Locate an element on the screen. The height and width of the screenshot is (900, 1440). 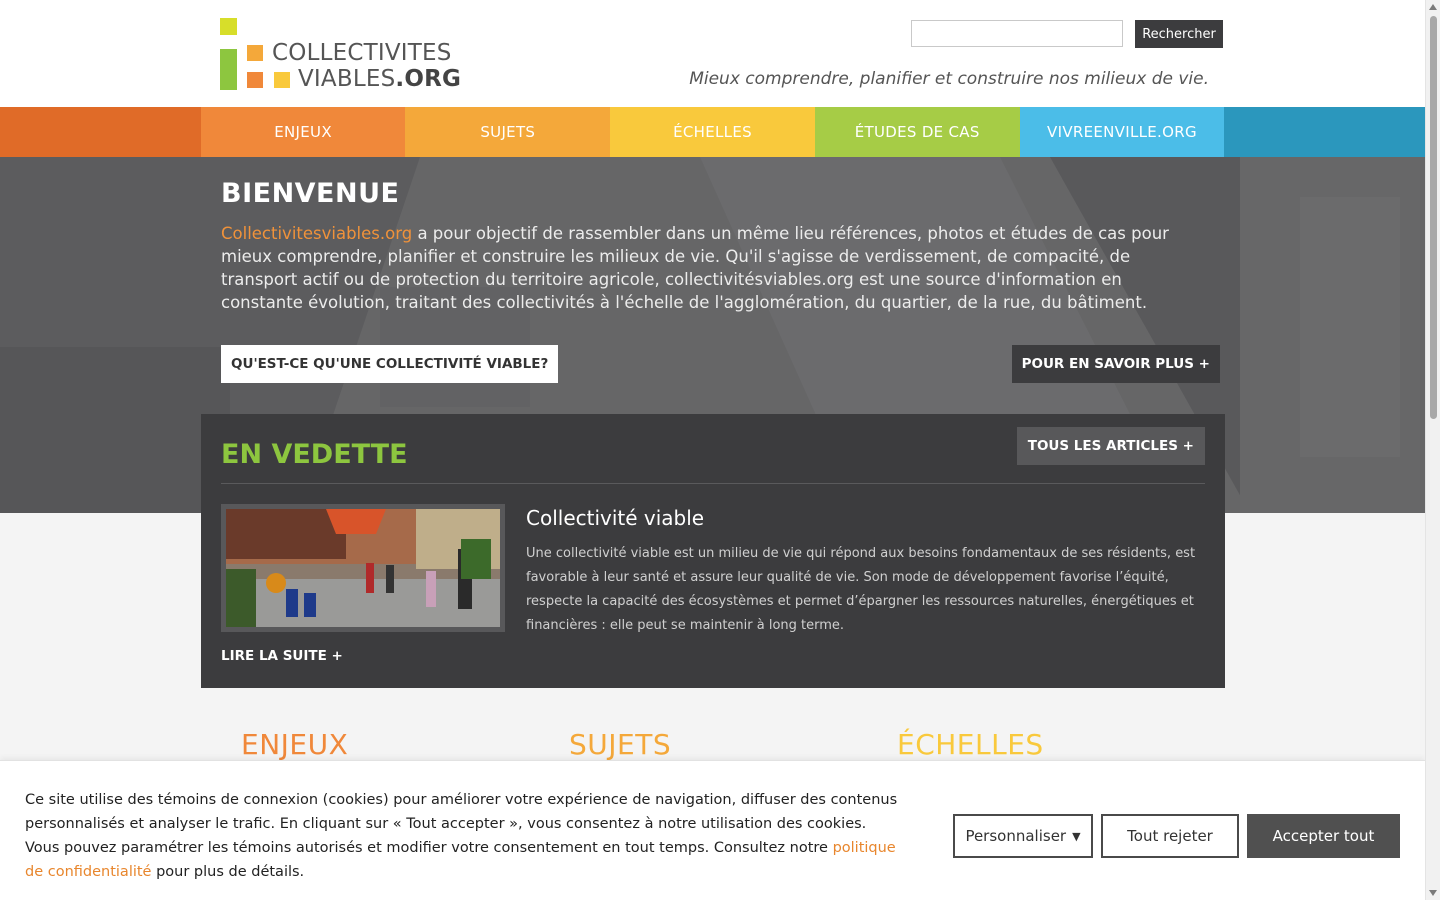
nav-item-echelles: ÉCHELLES is located at coordinates (712, 132).